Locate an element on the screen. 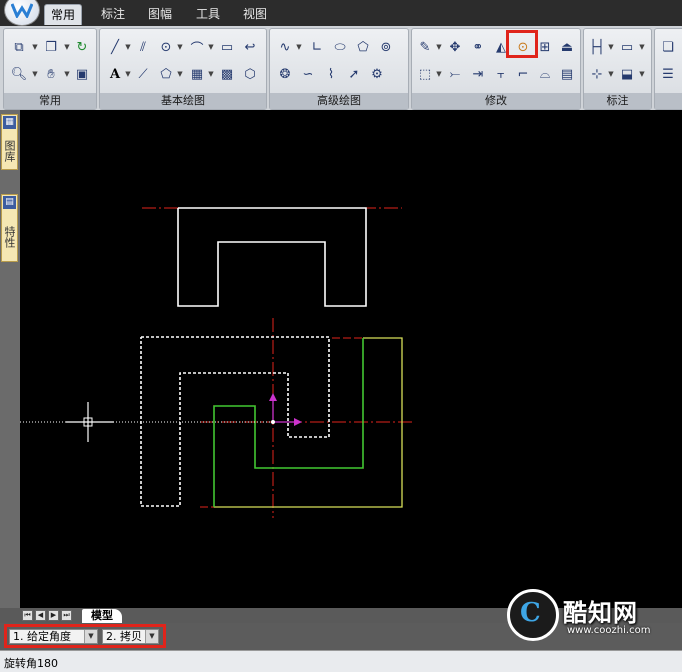 This screenshot has height=672, width=682. properties-icon: ▣ is located at coordinates (82, 74).